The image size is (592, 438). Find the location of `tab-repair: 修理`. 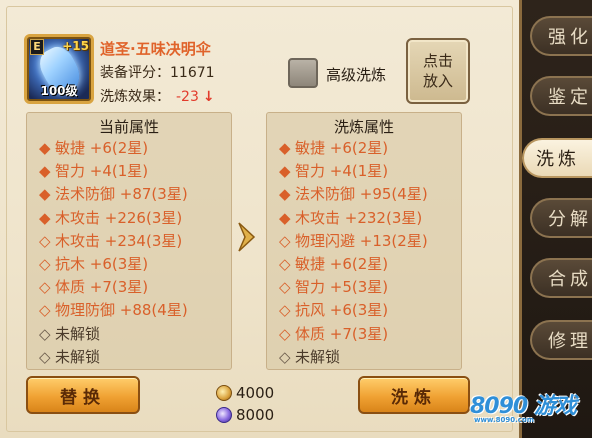

tab-repair: 修理 is located at coordinates (561, 340).